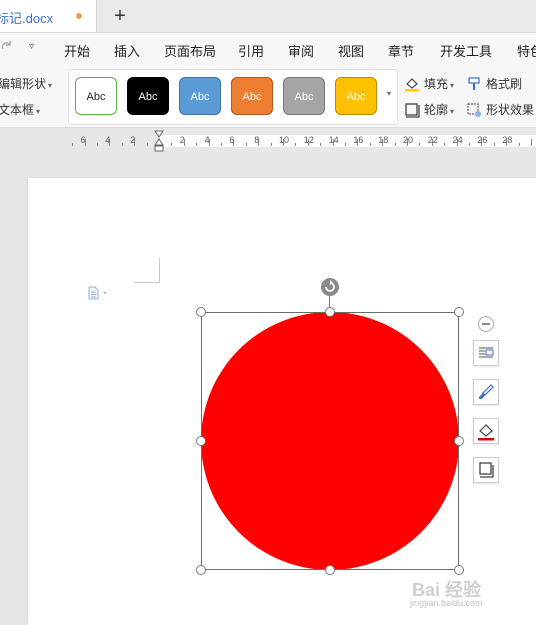 This screenshot has width=536, height=625. What do you see at coordinates (200, 96) in the screenshot?
I see `shape-style-blue: Abc` at bounding box center [200, 96].